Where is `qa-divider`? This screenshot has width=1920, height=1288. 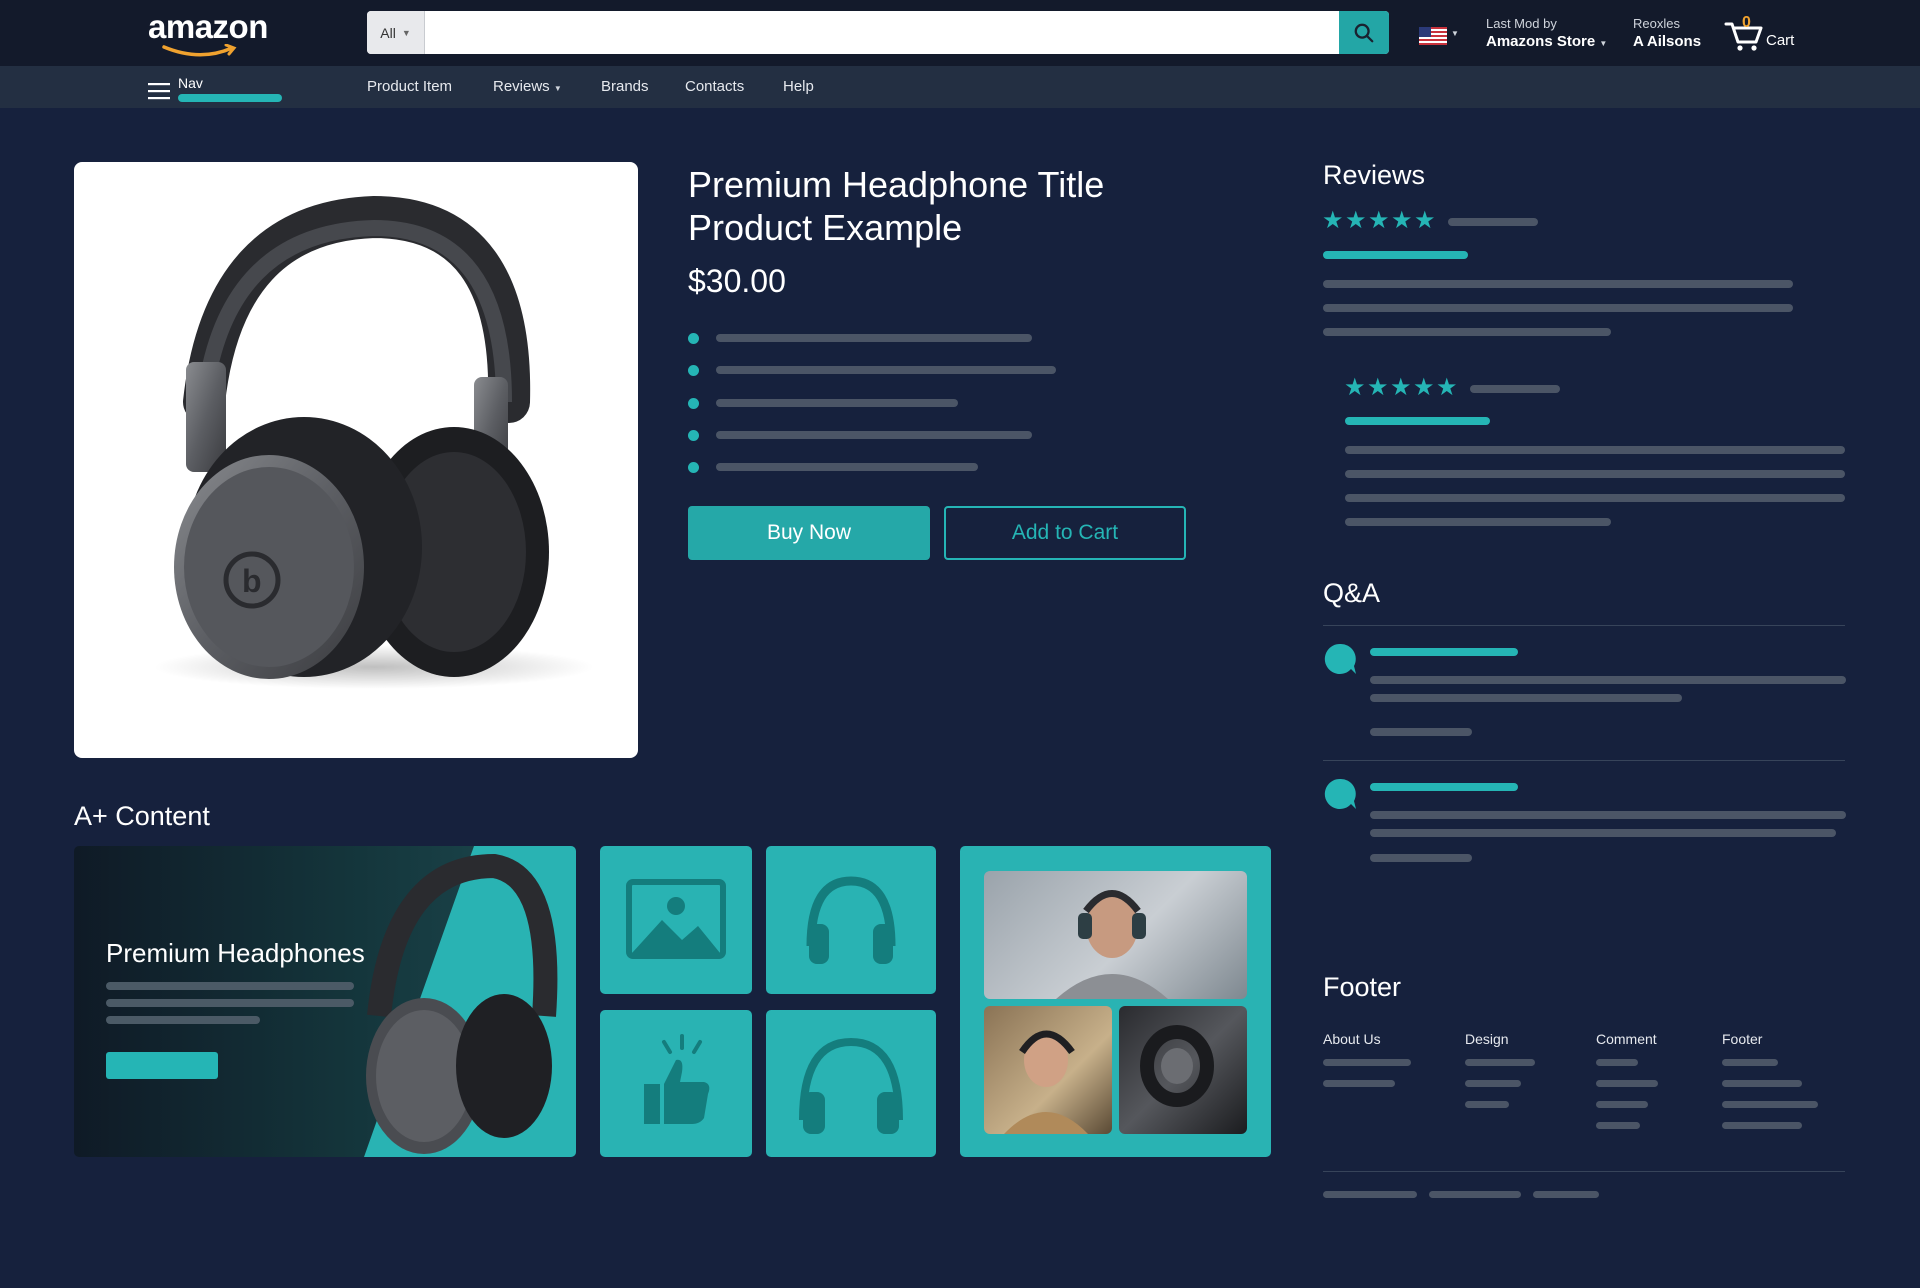 qa-divider is located at coordinates (1584, 760).